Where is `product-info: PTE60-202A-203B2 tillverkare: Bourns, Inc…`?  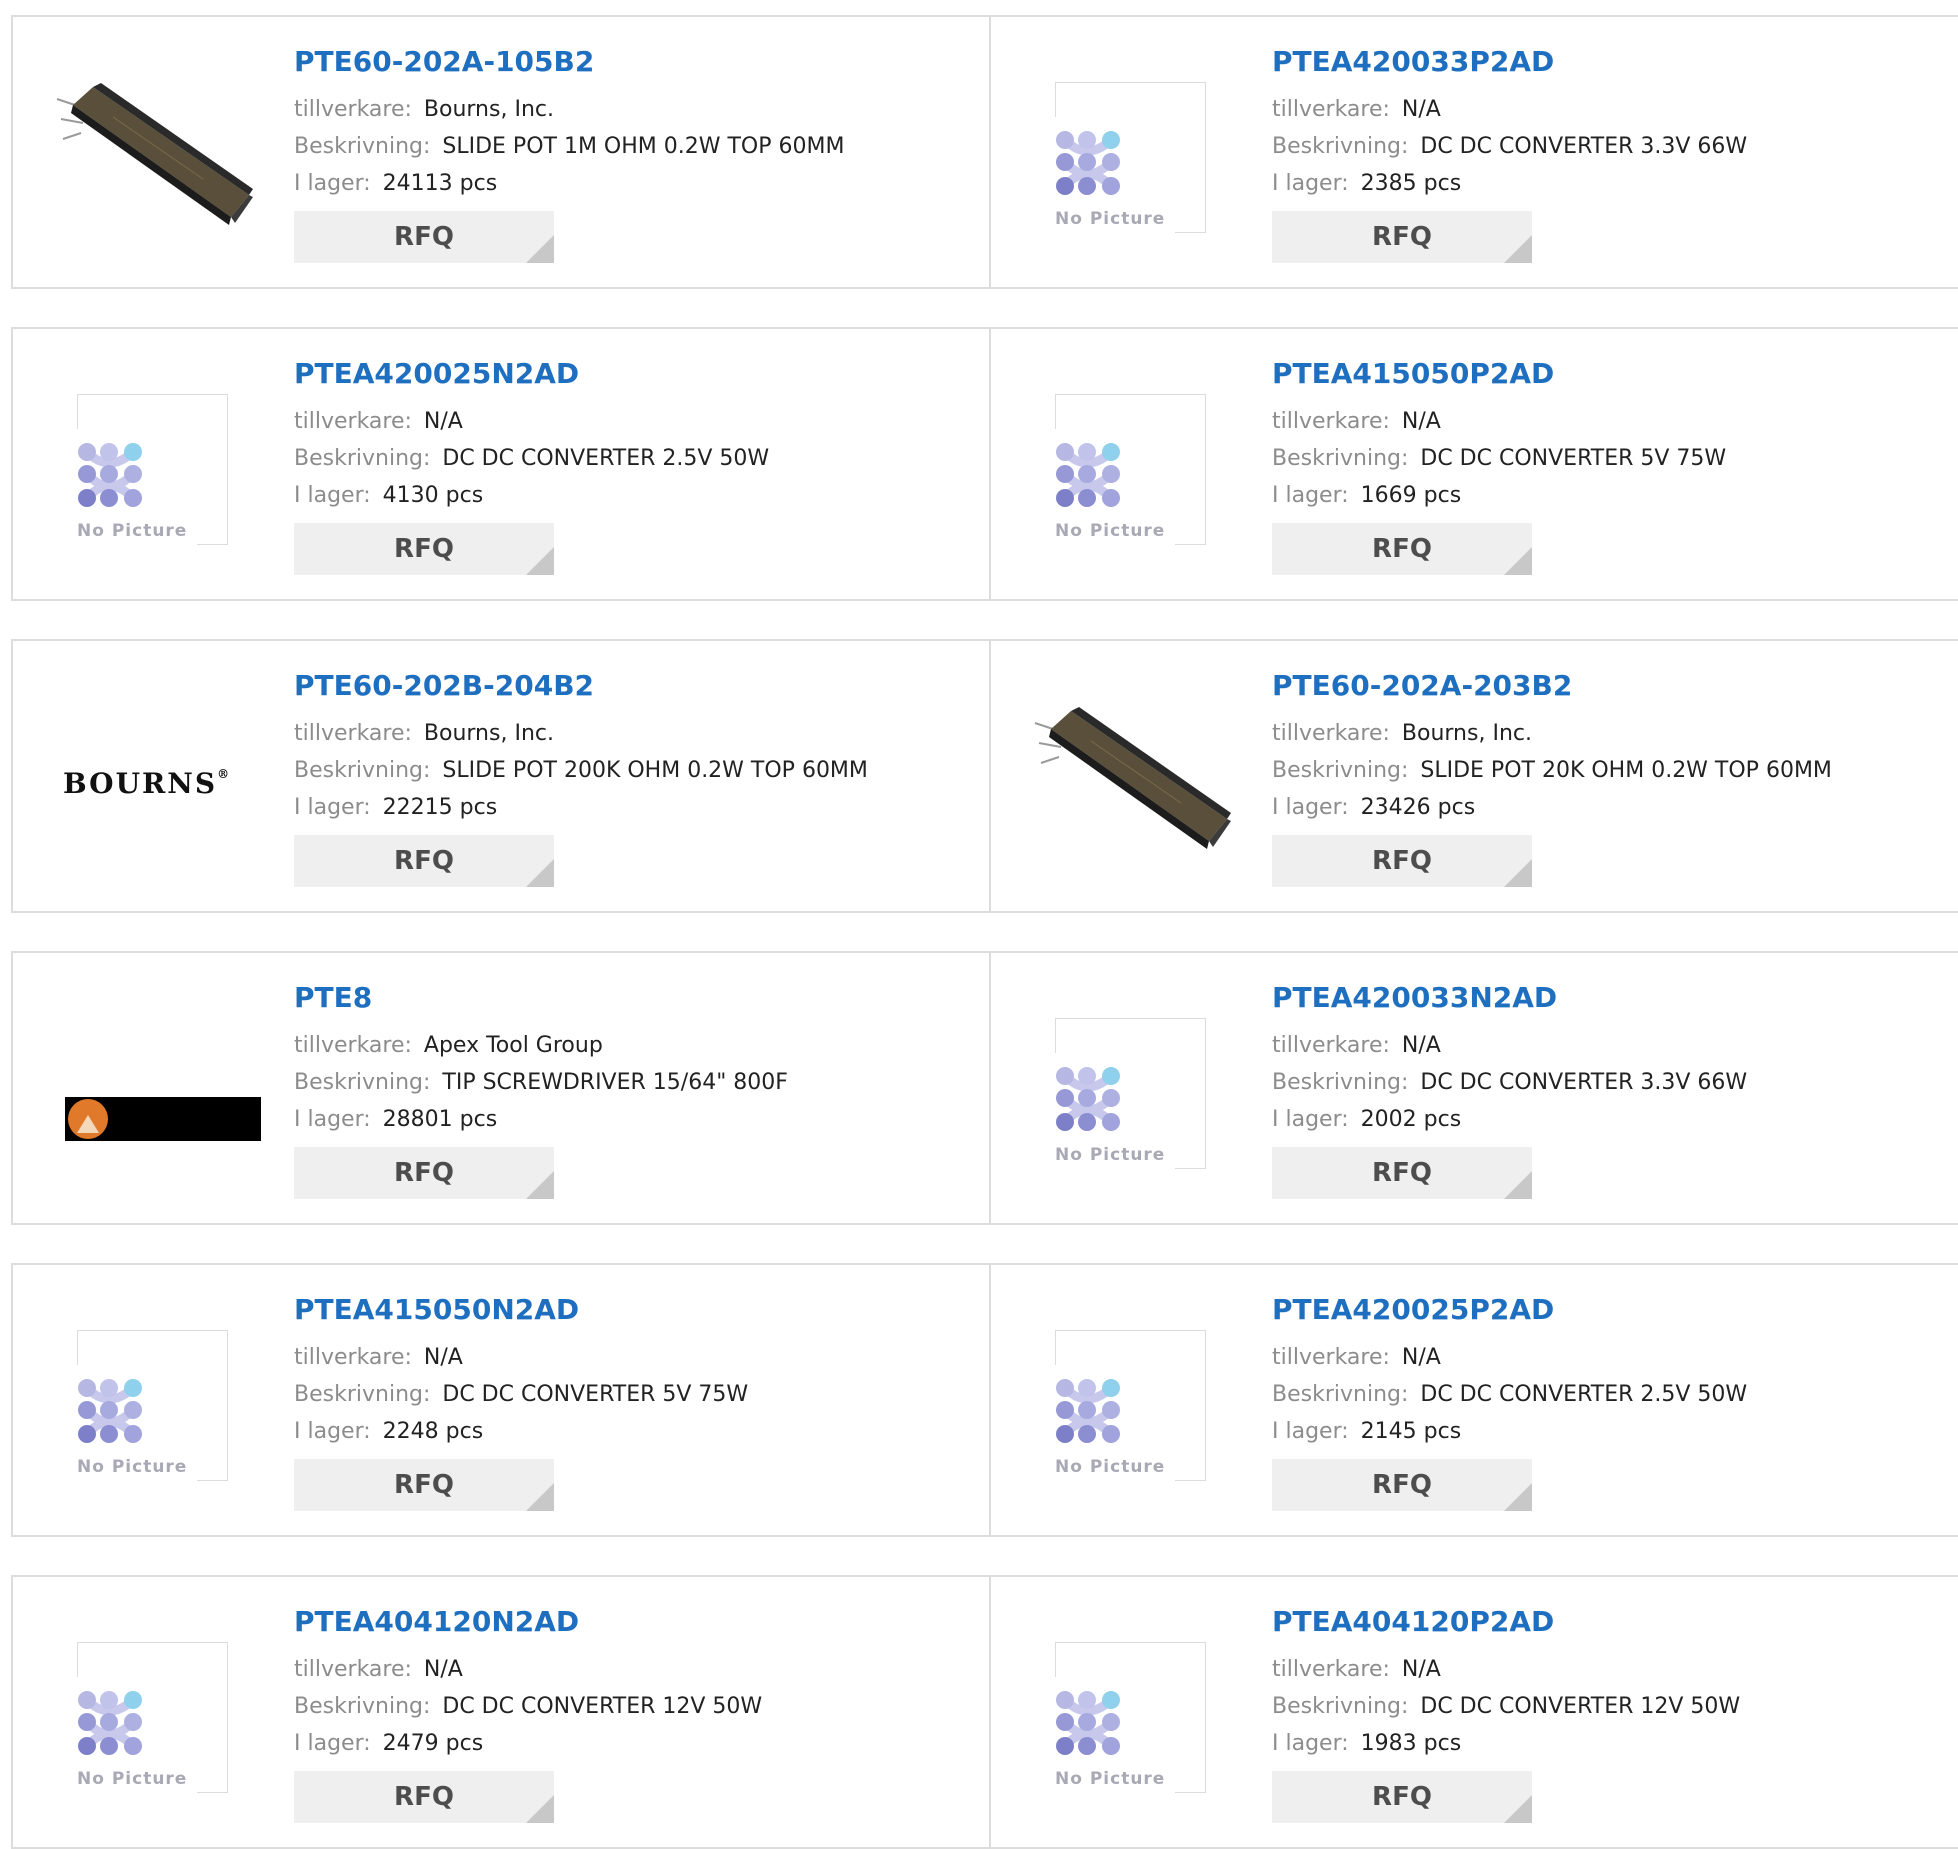 product-info: PTE60-202A-203B2 tillverkare: Bourns, Inc… is located at coordinates (1610, 778).